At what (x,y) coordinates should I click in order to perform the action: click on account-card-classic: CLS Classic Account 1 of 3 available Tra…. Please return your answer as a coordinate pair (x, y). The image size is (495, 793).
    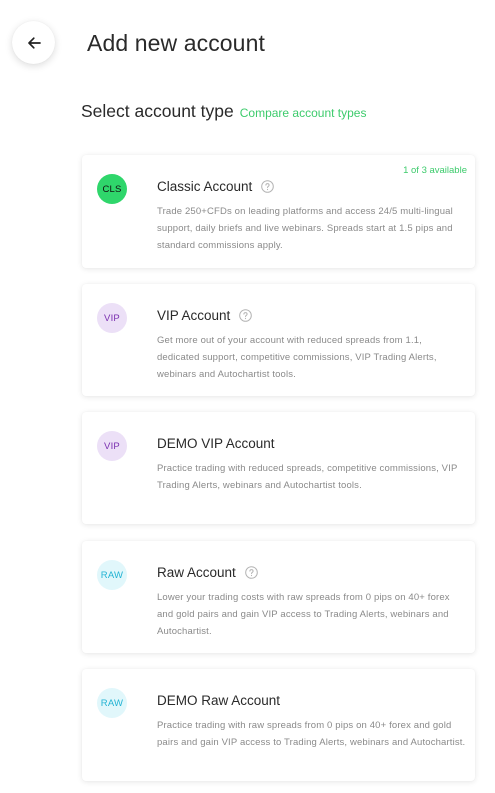
    Looking at the image, I should click on (278, 211).